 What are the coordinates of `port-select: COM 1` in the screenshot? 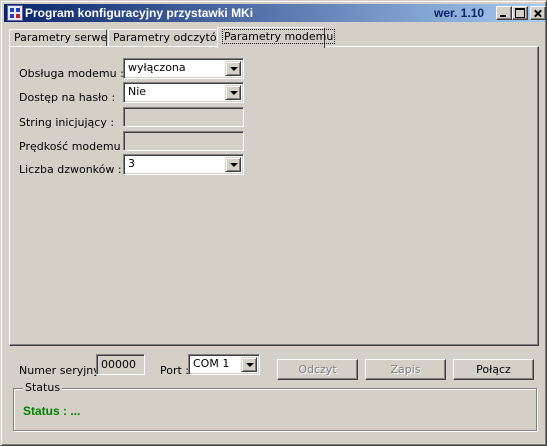 It's located at (224, 364).